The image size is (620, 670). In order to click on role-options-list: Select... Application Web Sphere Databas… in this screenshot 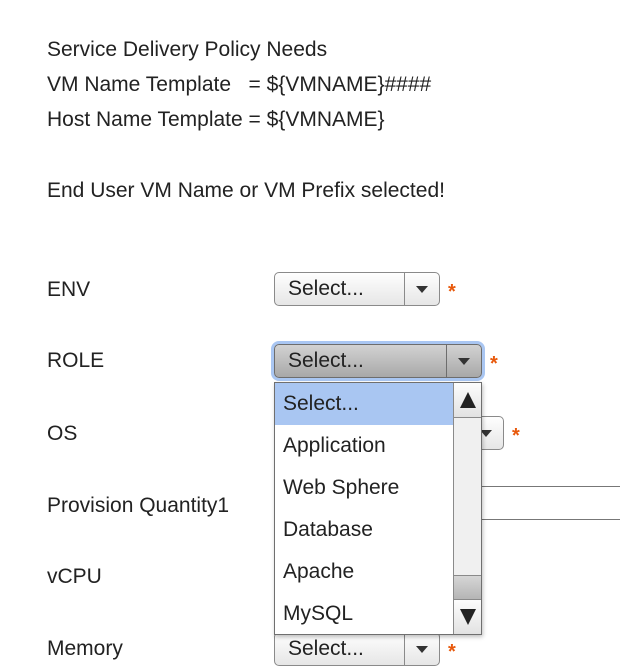, I will do `click(378, 508)`.